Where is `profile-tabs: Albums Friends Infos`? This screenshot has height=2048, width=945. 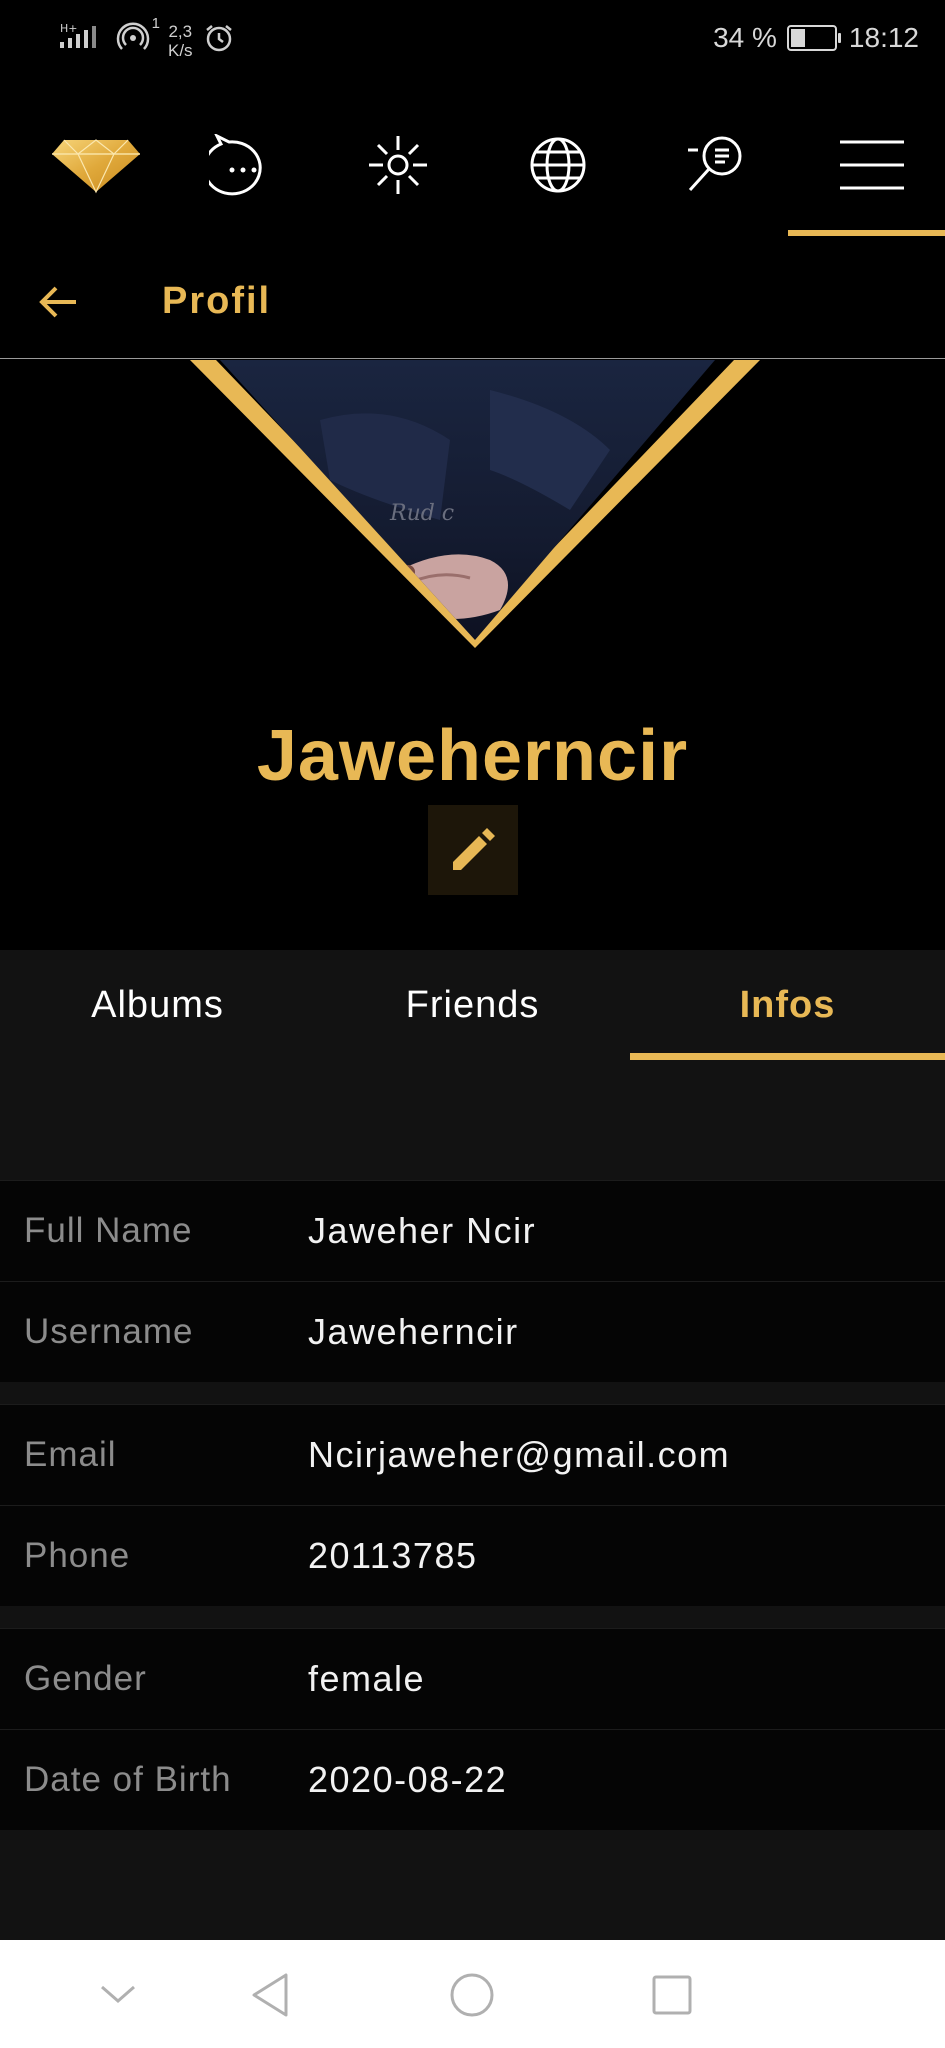 profile-tabs: Albums Friends Infos is located at coordinates (472, 1005).